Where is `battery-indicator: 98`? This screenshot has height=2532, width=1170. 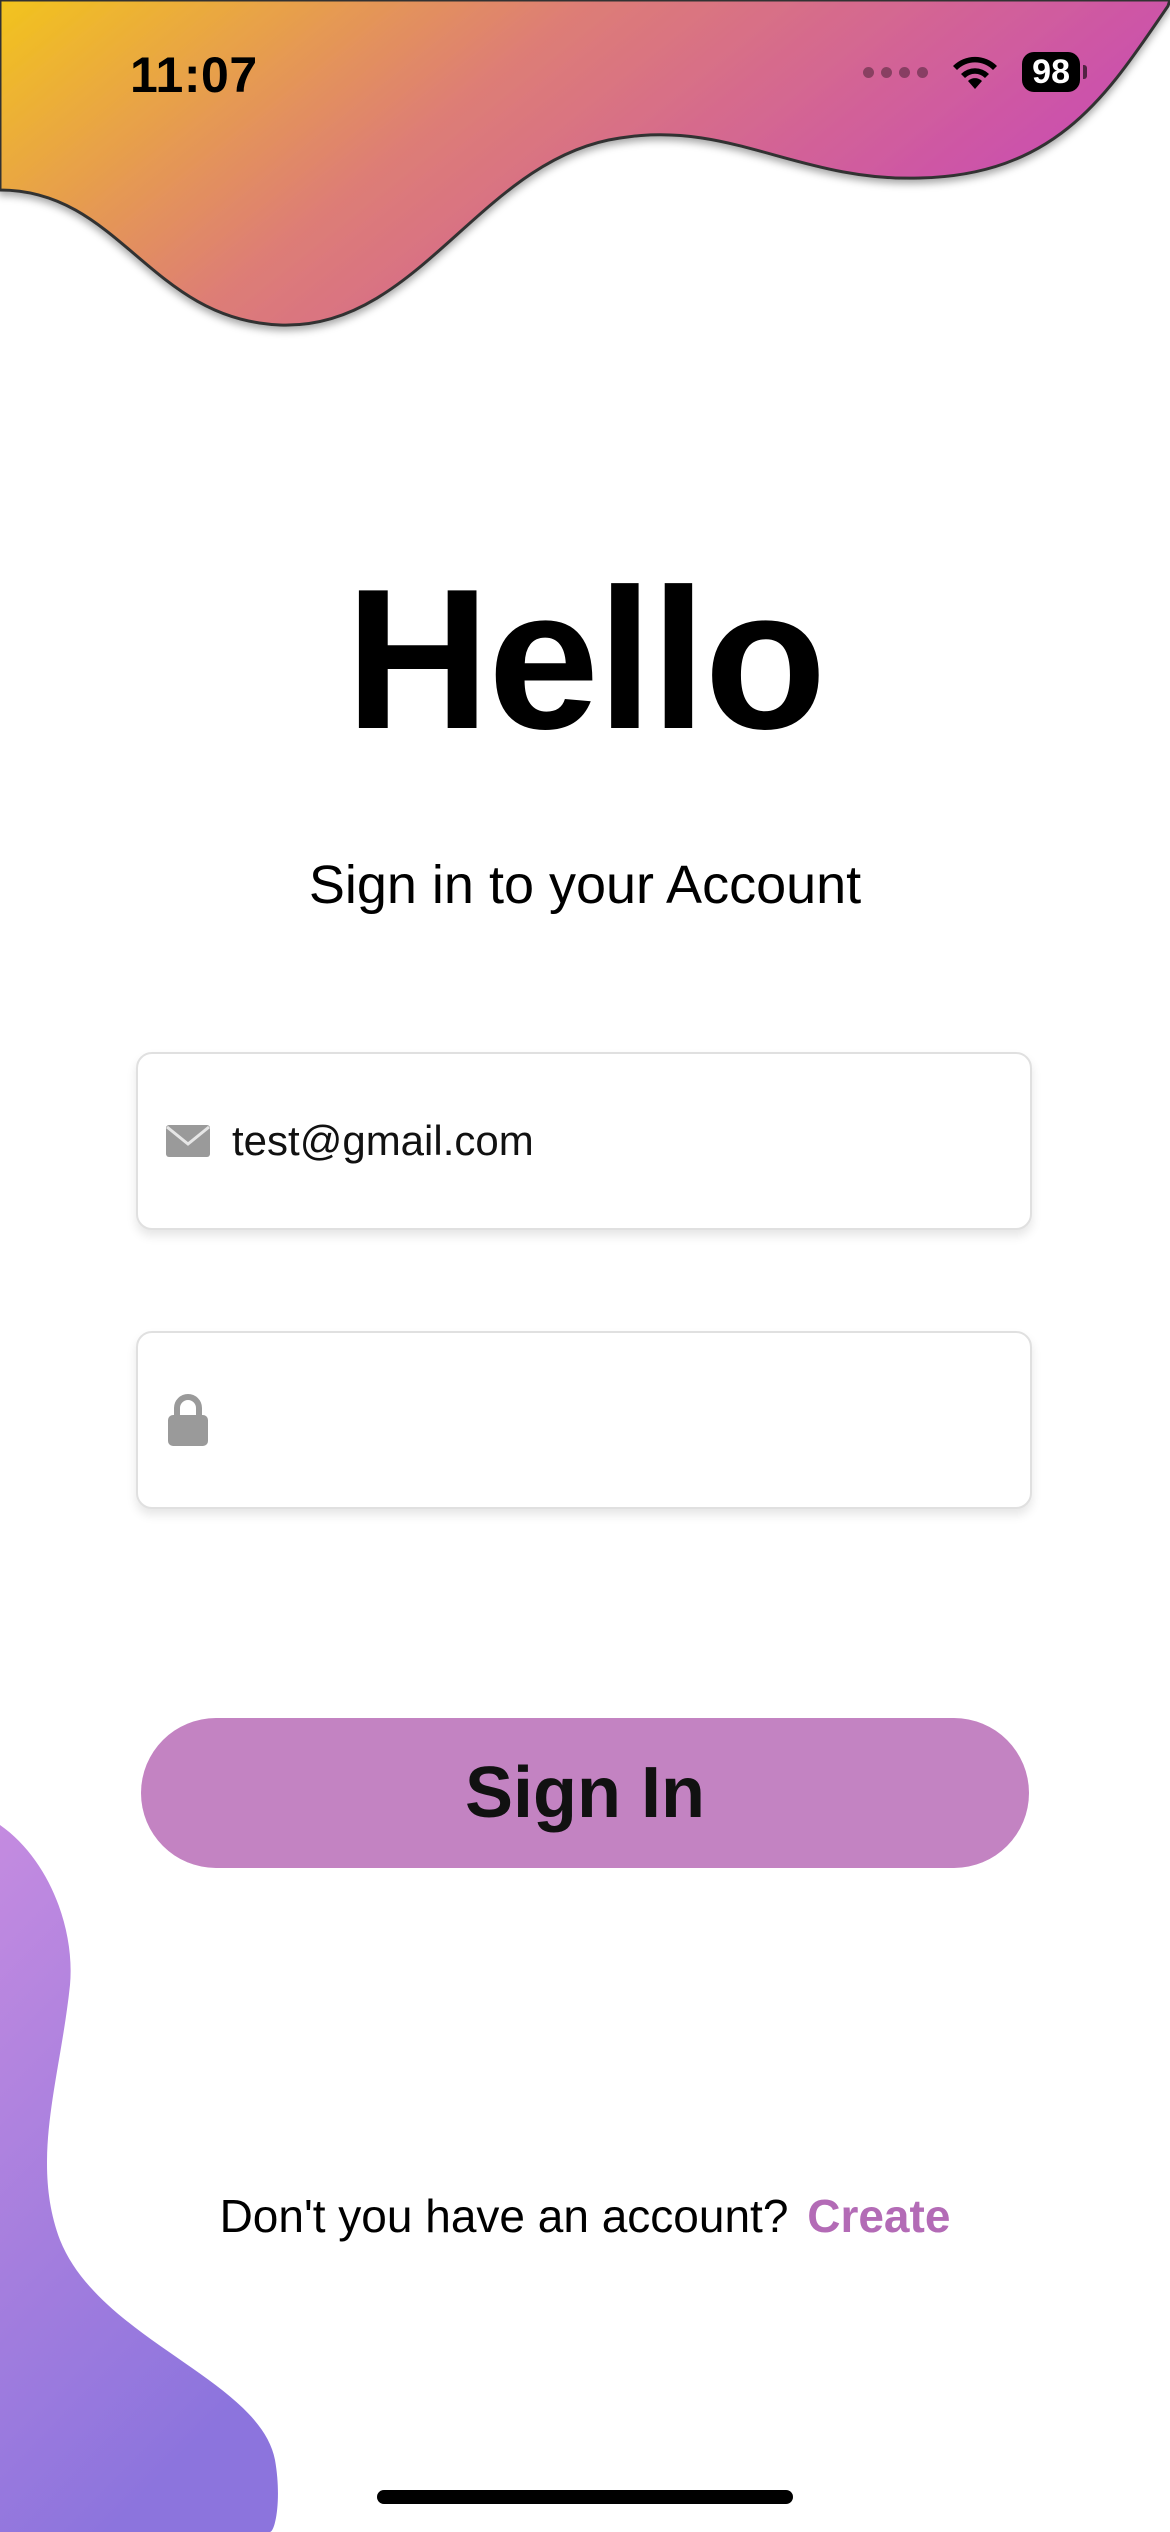 battery-indicator: 98 is located at coordinates (1054, 72).